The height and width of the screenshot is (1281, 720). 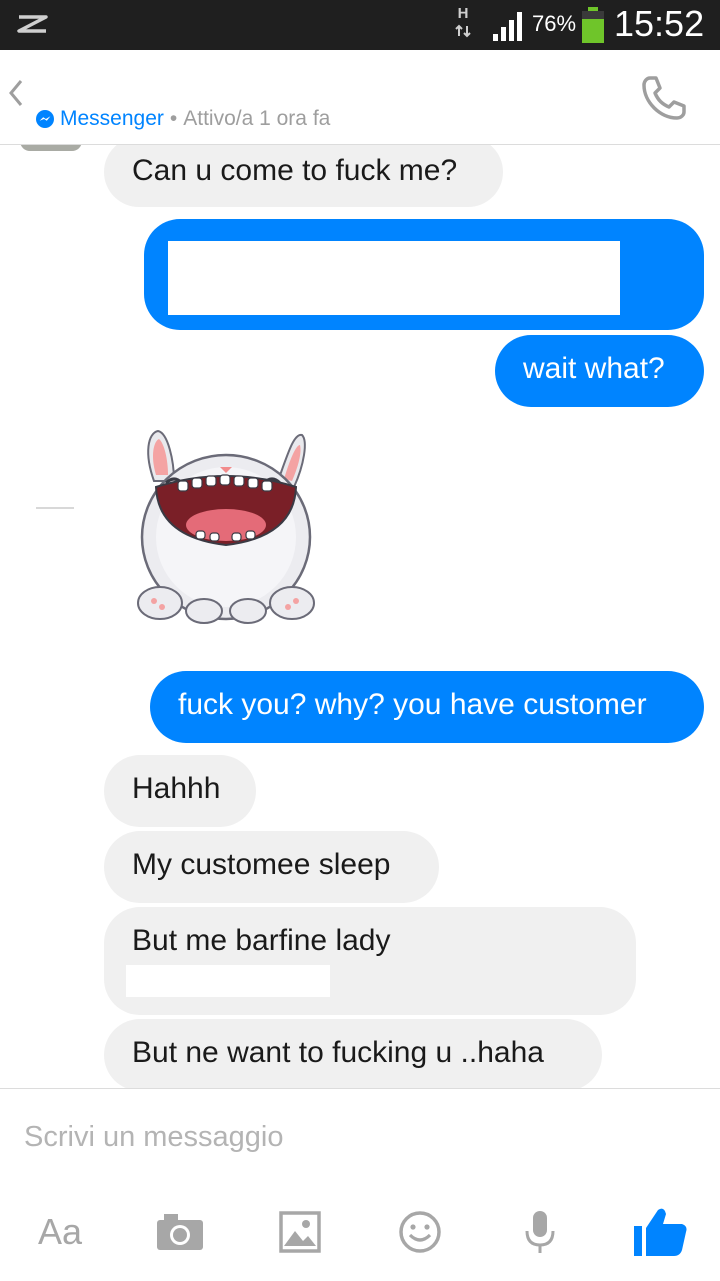 I want to click on text-format-button: Aa, so click(x=60, y=1232).